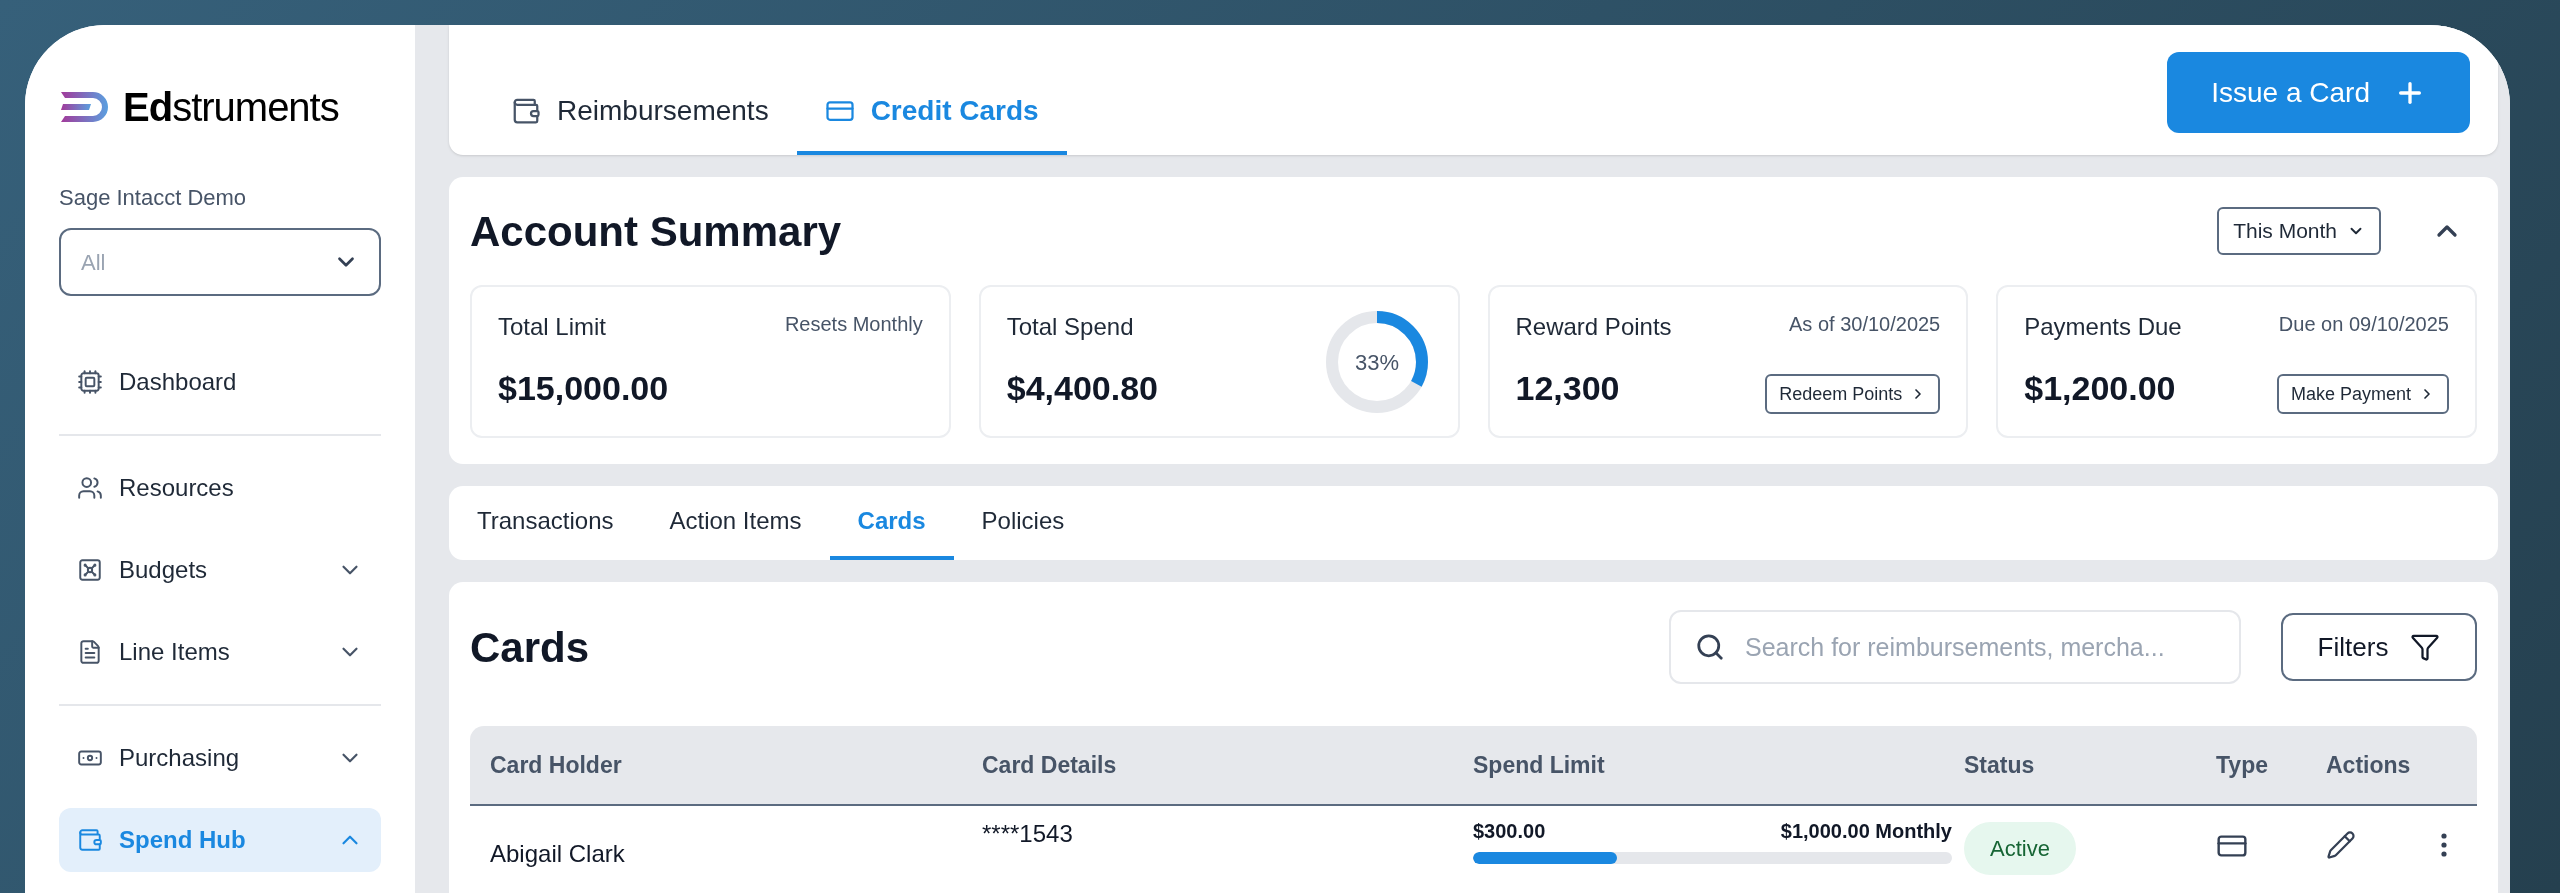  What do you see at coordinates (656, 231) in the screenshot?
I see `summary-title: Account Summary` at bounding box center [656, 231].